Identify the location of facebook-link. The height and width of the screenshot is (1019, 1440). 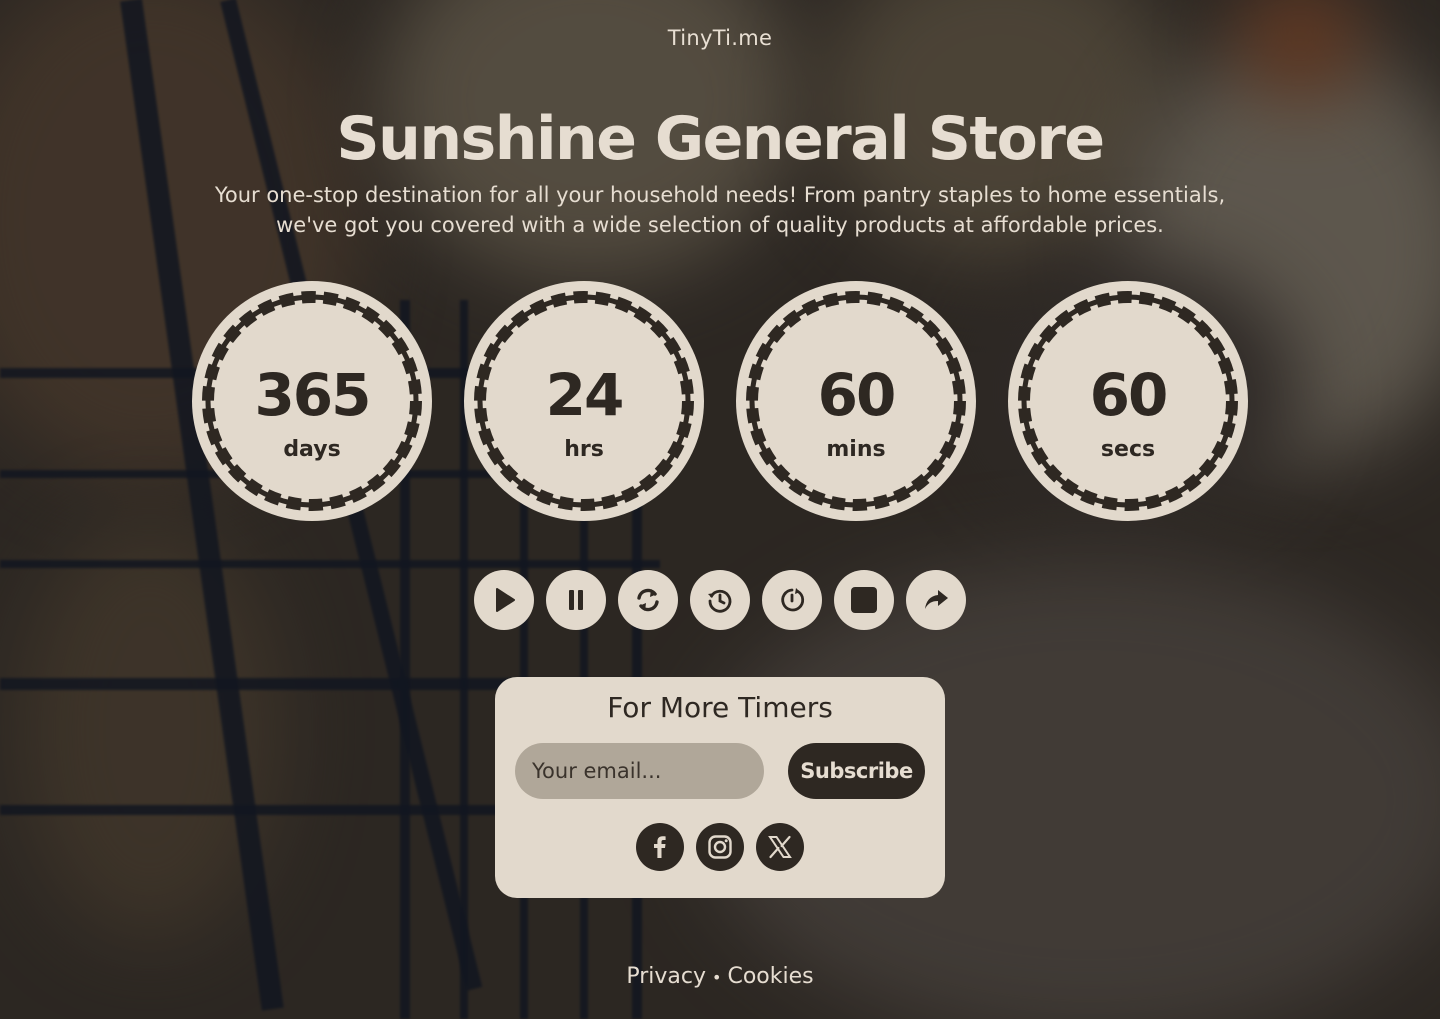
(660, 847).